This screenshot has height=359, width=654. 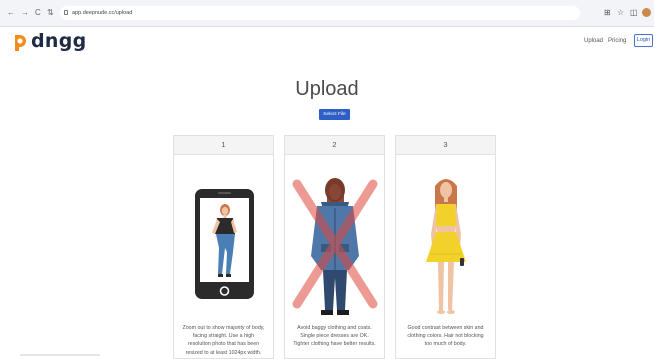 I want to click on baggy-clothing-illustration, so click(x=335, y=246).